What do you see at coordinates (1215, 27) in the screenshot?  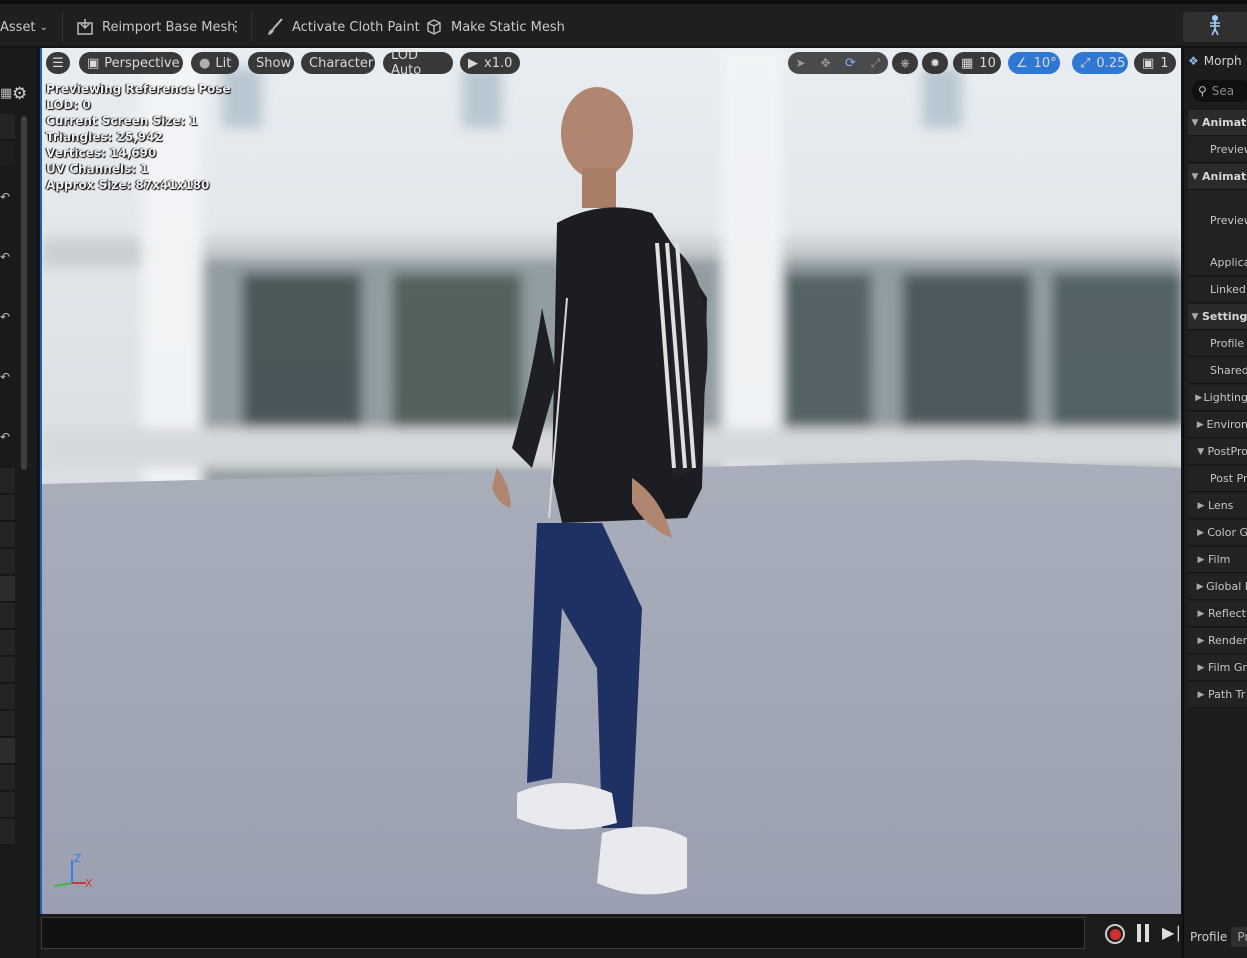 I see `skeleton-editor-button` at bounding box center [1215, 27].